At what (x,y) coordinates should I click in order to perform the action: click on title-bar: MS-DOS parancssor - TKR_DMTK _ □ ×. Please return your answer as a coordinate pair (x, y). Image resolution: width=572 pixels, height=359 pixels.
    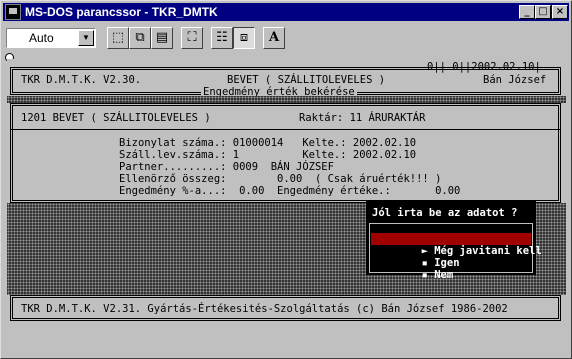
    Looking at the image, I should click on (286, 12).